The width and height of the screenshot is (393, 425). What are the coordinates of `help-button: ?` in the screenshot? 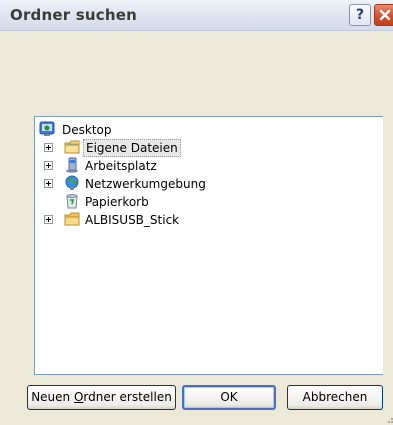 It's located at (360, 15).